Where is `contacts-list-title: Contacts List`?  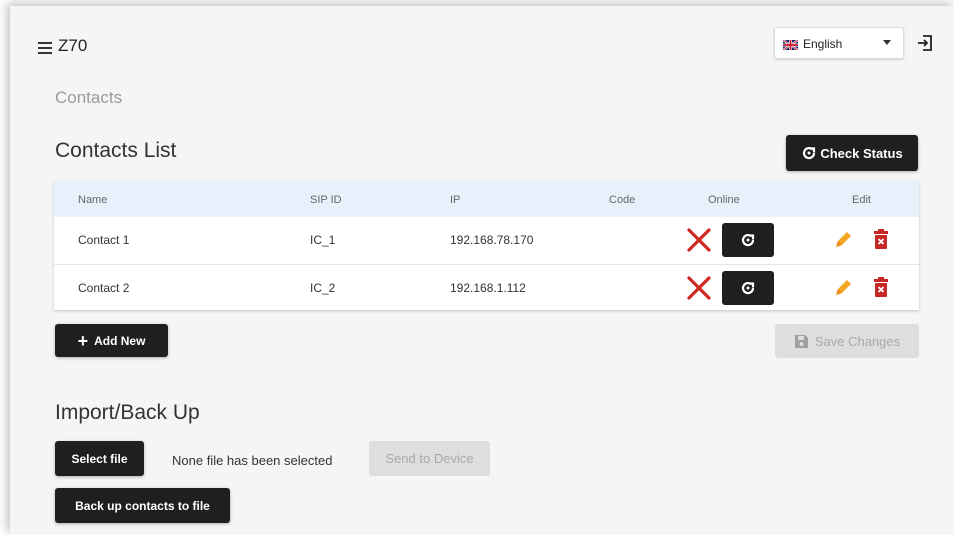
contacts-list-title: Contacts List is located at coordinates (116, 150).